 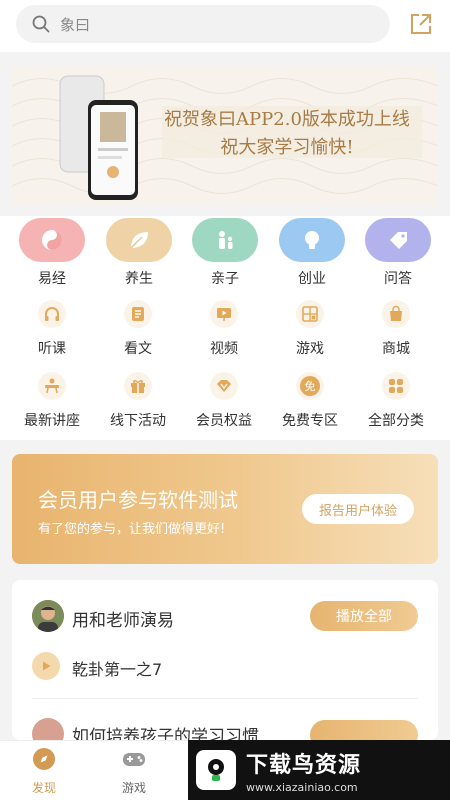 What do you see at coordinates (139, 240) in the screenshot?
I see `leaf-icon` at bounding box center [139, 240].